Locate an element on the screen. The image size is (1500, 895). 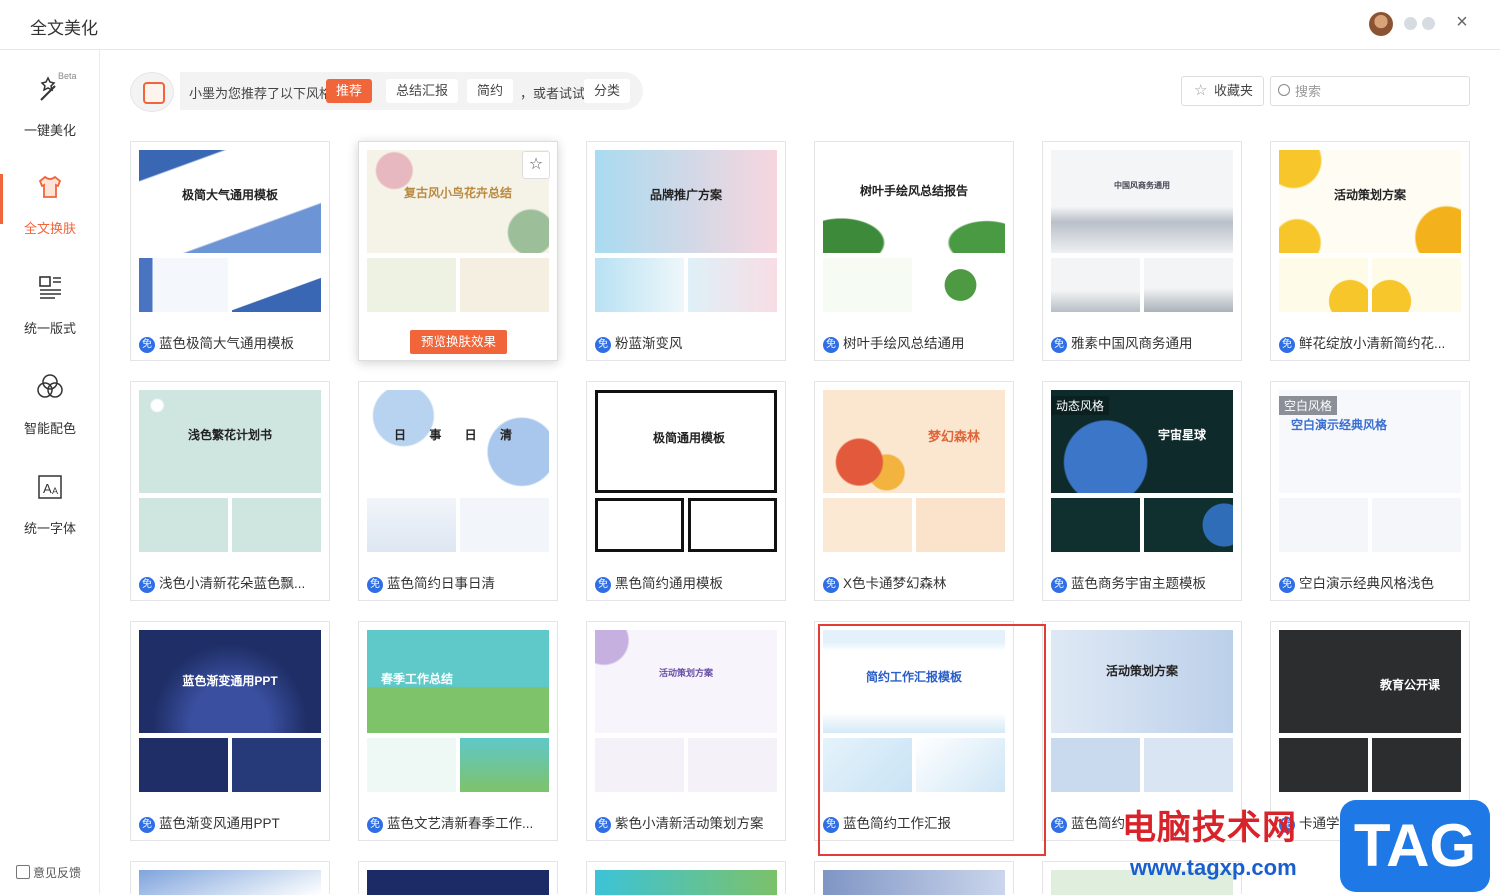
window-title: 全文美化 is located at coordinates (64, 28).